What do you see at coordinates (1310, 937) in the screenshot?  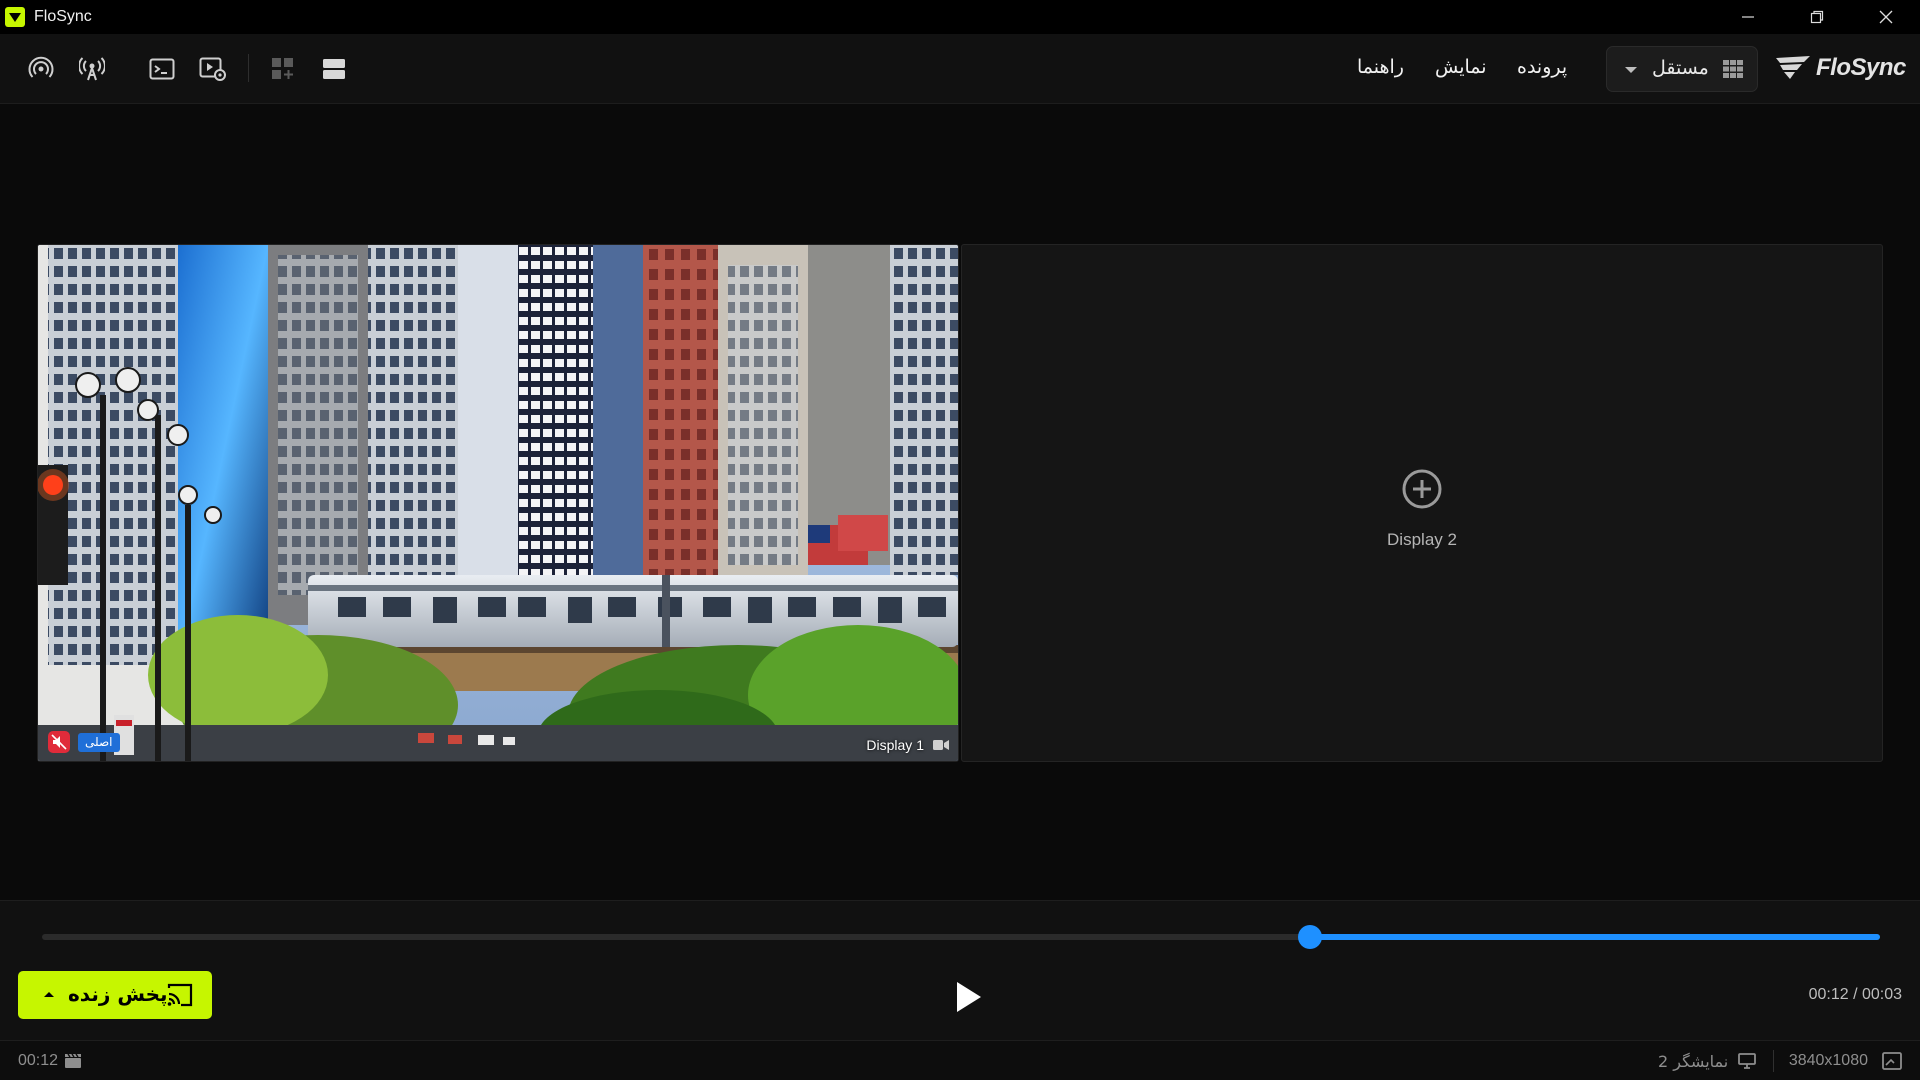 I see `timeline-thumb` at bounding box center [1310, 937].